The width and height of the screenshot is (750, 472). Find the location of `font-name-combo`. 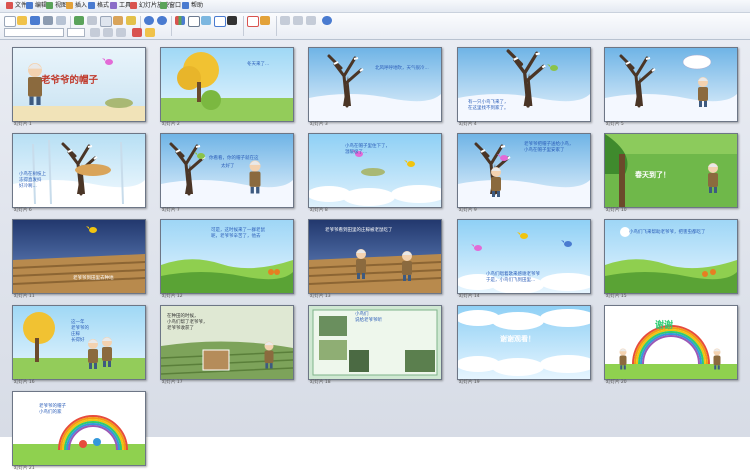

font-name-combo is located at coordinates (34, 32).